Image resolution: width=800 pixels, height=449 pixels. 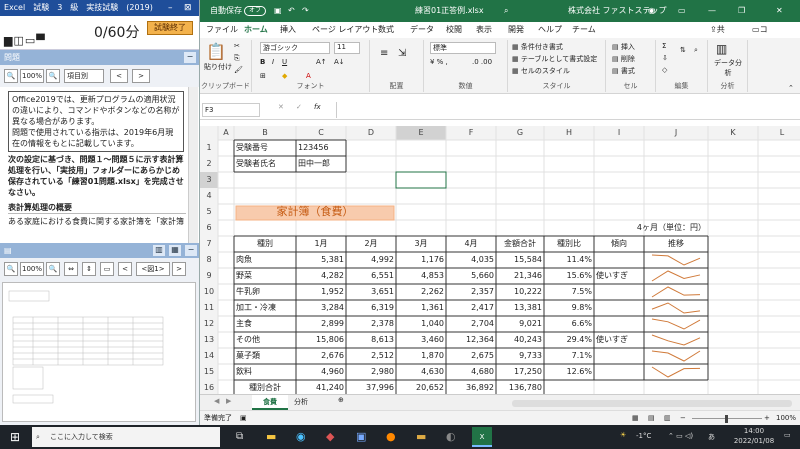 What do you see at coordinates (371, 244) in the screenshot?
I see `table-header: 2月` at bounding box center [371, 244].